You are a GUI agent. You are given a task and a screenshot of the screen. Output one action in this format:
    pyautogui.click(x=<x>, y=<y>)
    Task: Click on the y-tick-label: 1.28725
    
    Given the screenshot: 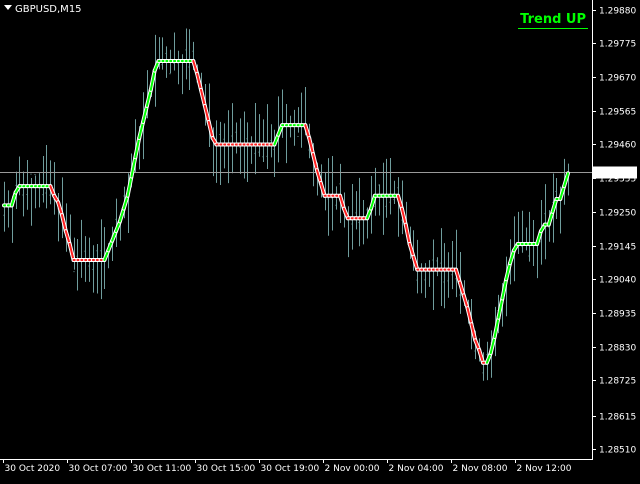 What is the action you would take?
    pyautogui.click(x=617, y=382)
    